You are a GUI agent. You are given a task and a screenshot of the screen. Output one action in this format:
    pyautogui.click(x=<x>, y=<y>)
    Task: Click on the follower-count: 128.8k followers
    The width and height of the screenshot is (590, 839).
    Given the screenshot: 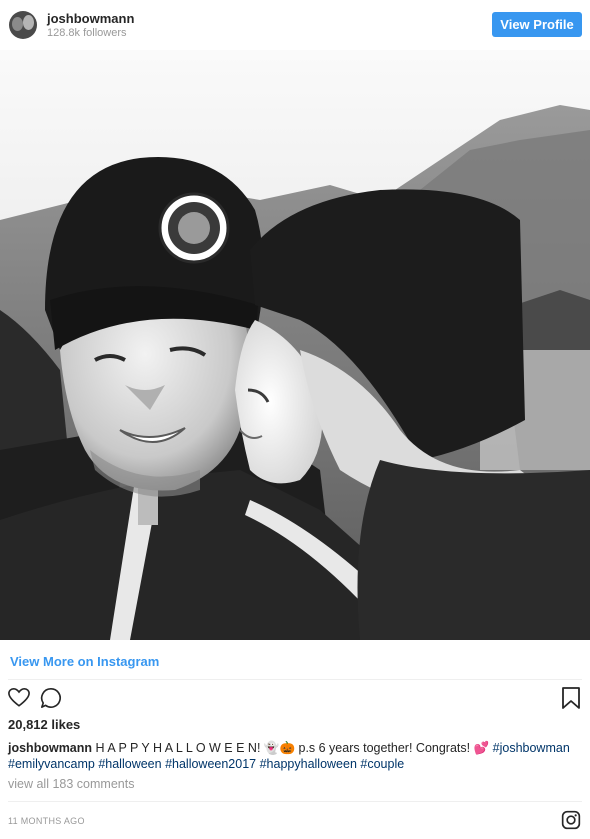 What is the action you would take?
    pyautogui.click(x=87, y=33)
    